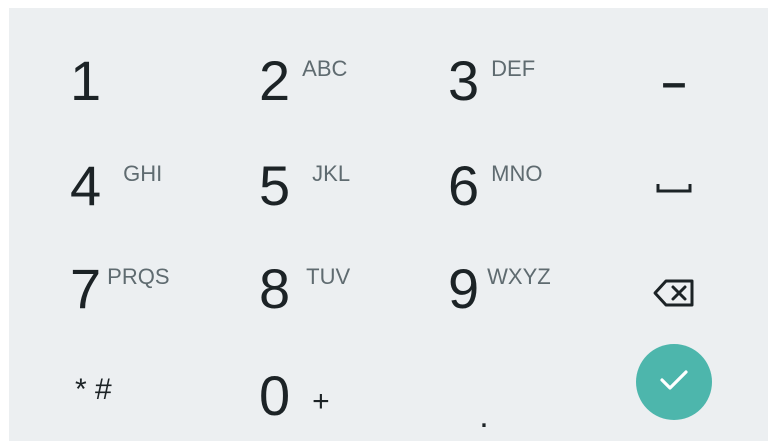 The image size is (768, 444). What do you see at coordinates (325, 68) in the screenshot?
I see `key-letters: ABC` at bounding box center [325, 68].